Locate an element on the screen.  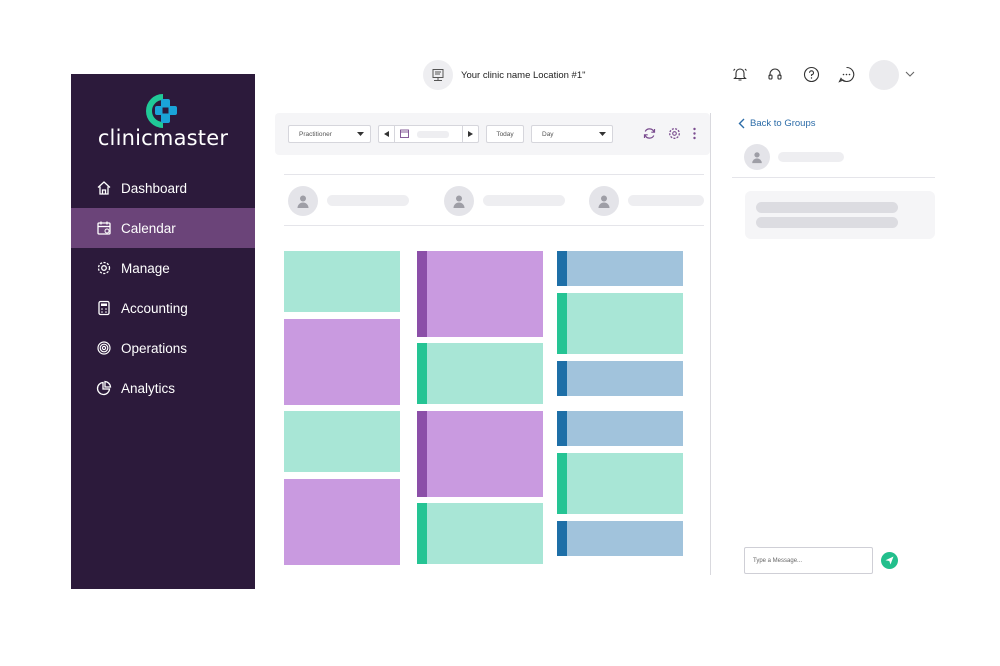
brand-name: clinicmaster is located at coordinates (163, 138).